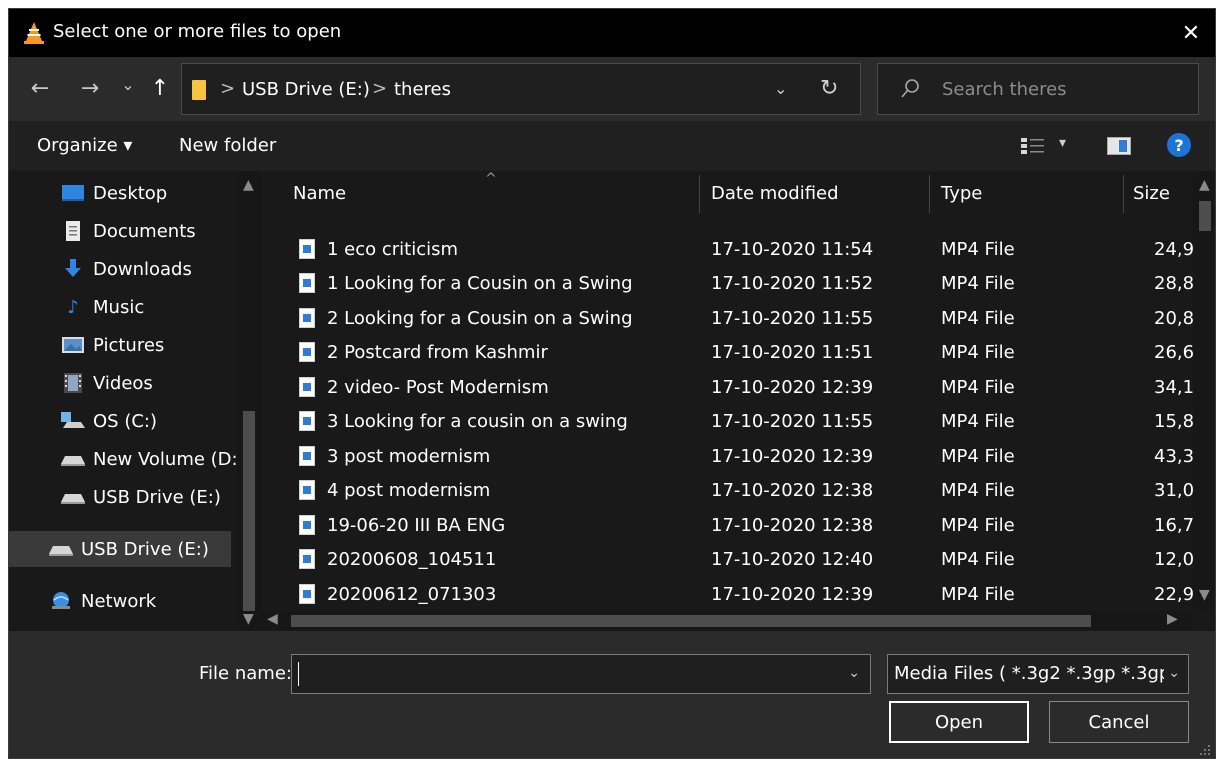 Image resolution: width=1216 pixels, height=759 pixels. What do you see at coordinates (249, 511) in the screenshot?
I see `sidebar-scroll-thumb` at bounding box center [249, 511].